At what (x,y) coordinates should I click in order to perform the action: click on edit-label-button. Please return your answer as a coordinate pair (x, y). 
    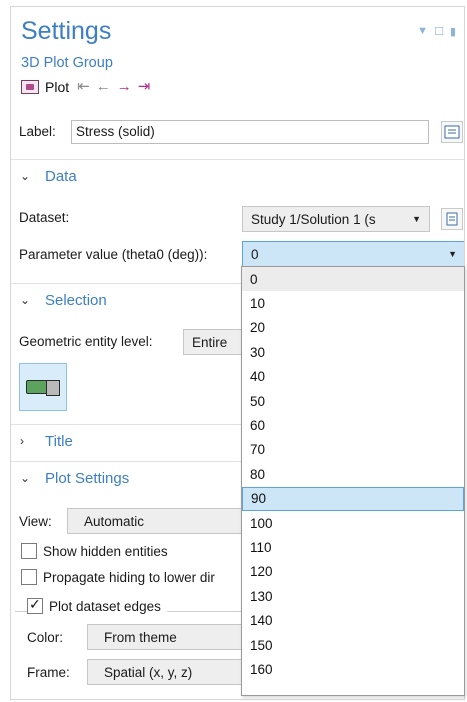
    Looking at the image, I should click on (452, 132).